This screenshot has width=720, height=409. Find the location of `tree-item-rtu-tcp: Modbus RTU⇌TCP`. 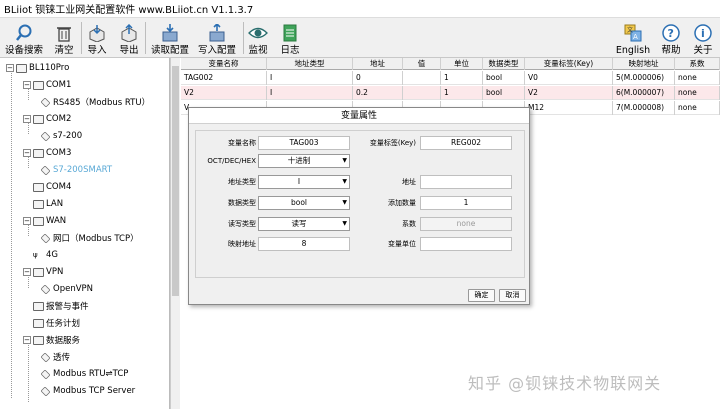

tree-item-rtu-tcp: Modbus RTU⇌TCP is located at coordinates (84, 374).